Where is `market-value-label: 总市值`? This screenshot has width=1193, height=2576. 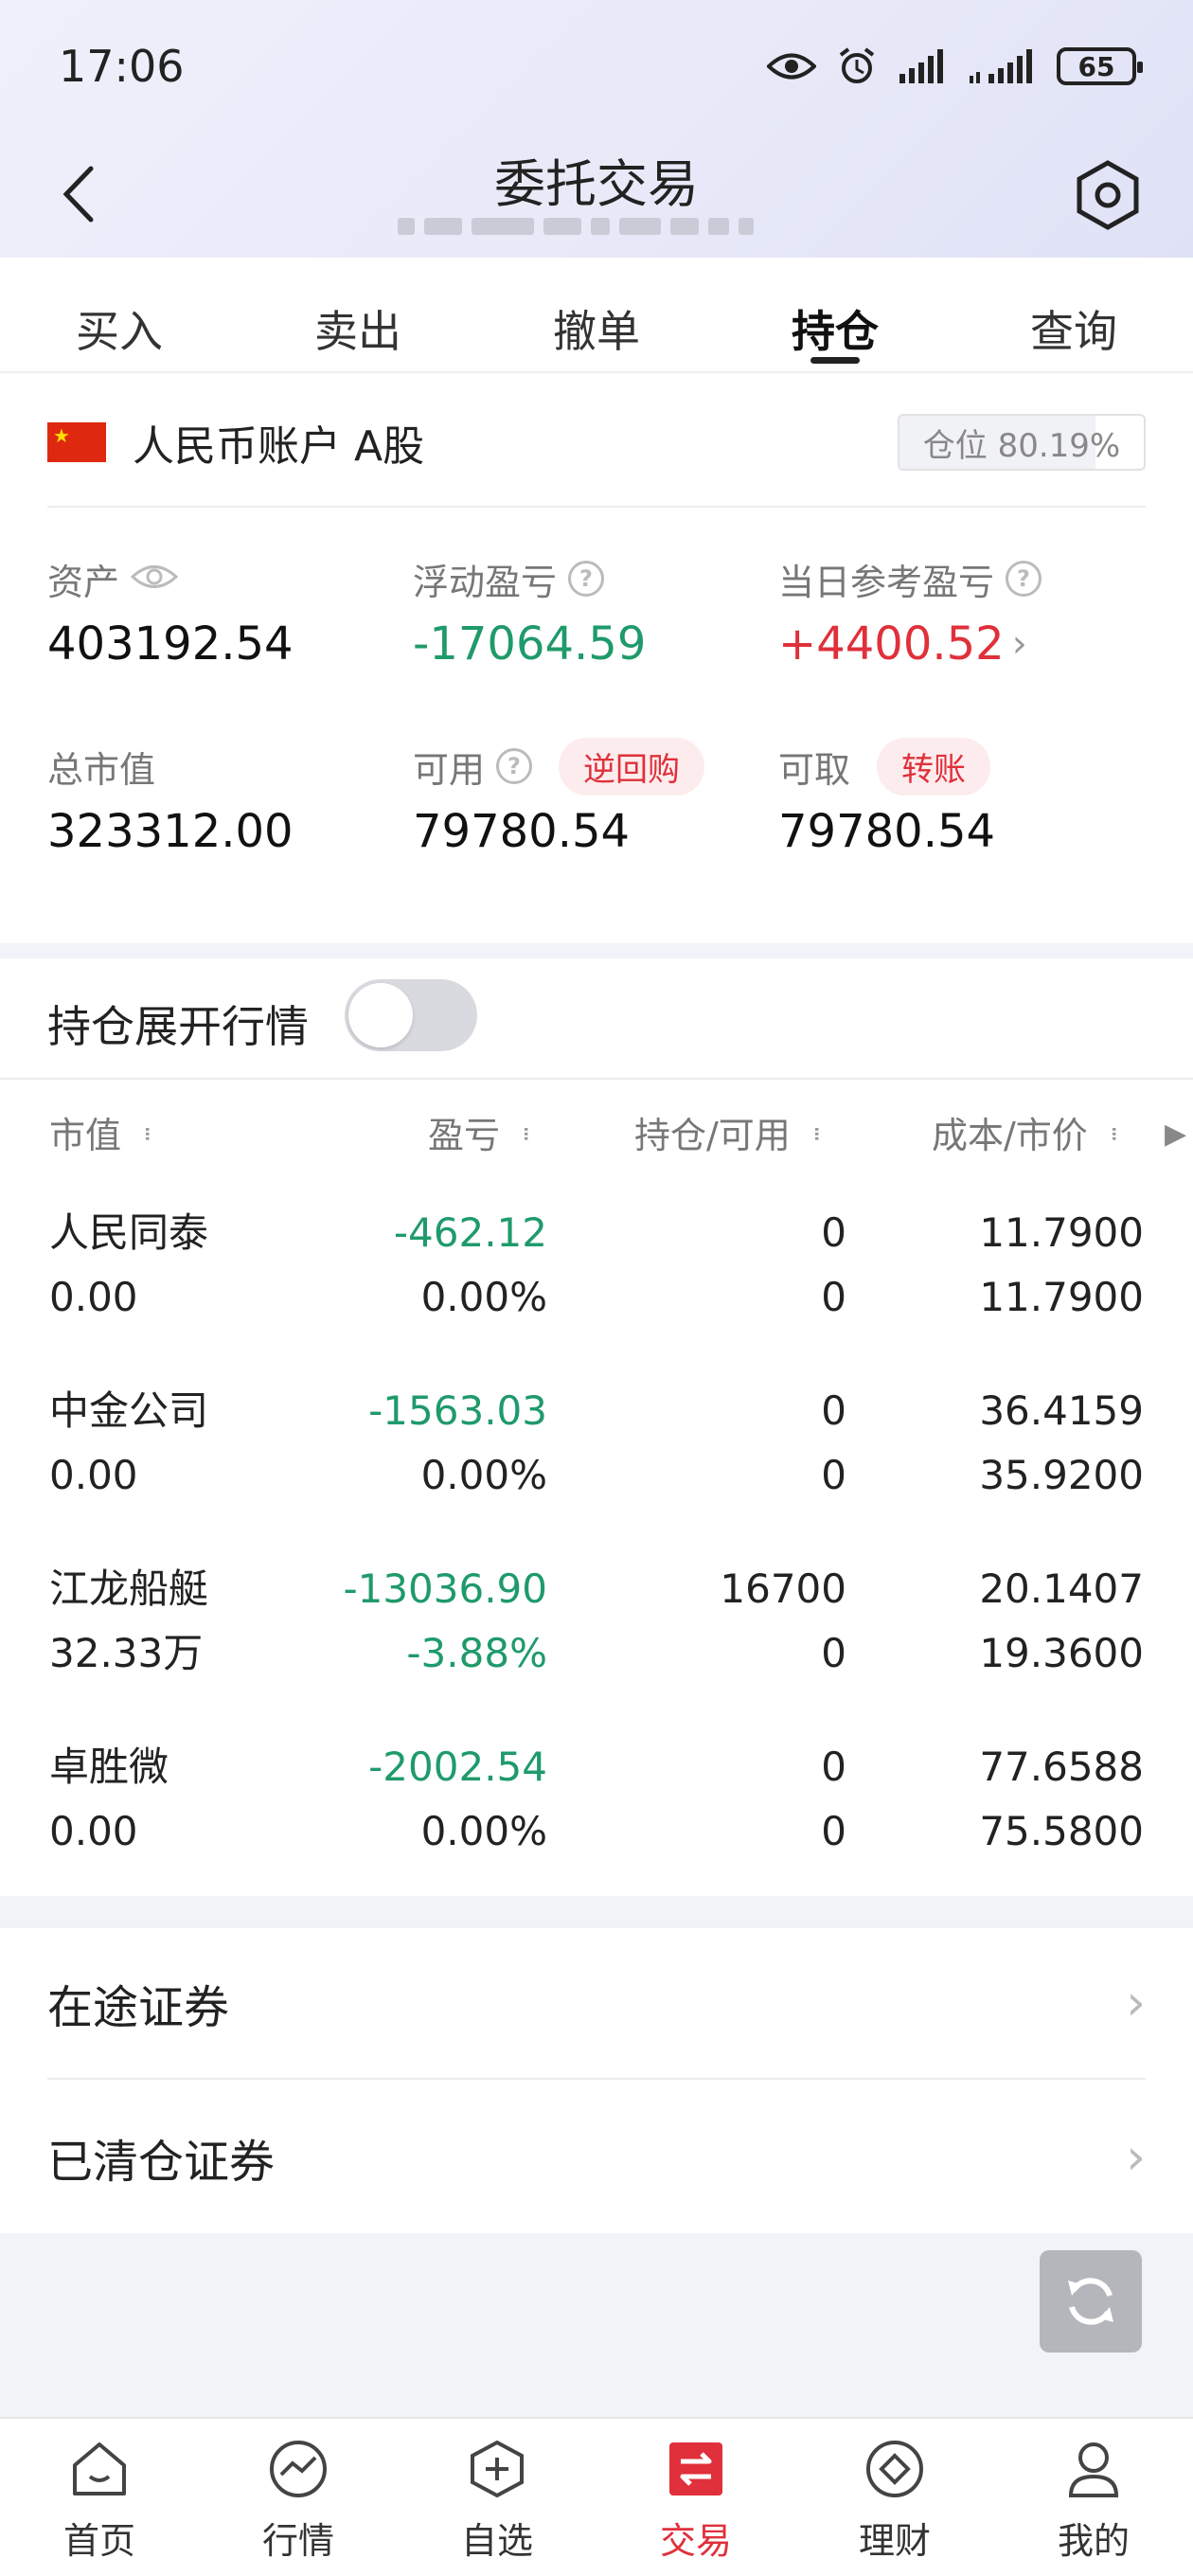
market-value-label: 总市值 is located at coordinates (101, 769).